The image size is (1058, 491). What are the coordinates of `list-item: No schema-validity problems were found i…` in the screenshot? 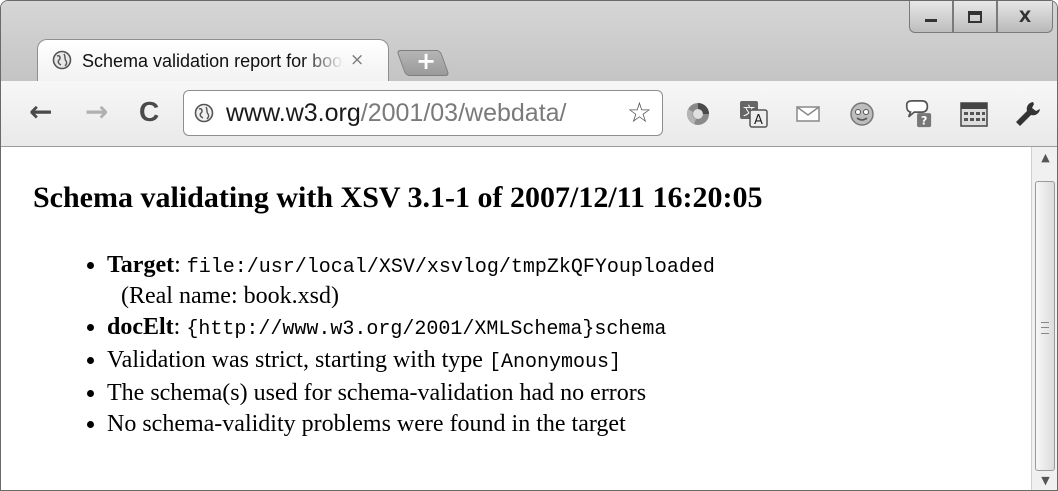 It's located at (557, 424).